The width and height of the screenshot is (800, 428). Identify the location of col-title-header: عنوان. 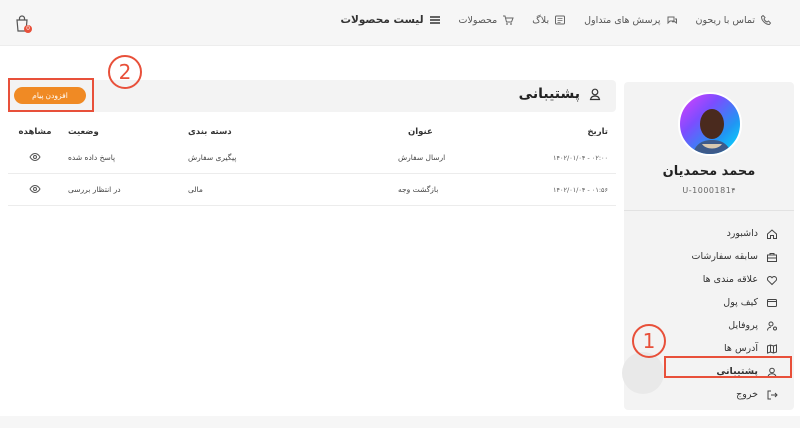
(420, 132).